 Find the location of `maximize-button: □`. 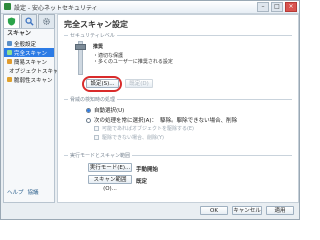

maximize-button: □ is located at coordinates (277, 7).